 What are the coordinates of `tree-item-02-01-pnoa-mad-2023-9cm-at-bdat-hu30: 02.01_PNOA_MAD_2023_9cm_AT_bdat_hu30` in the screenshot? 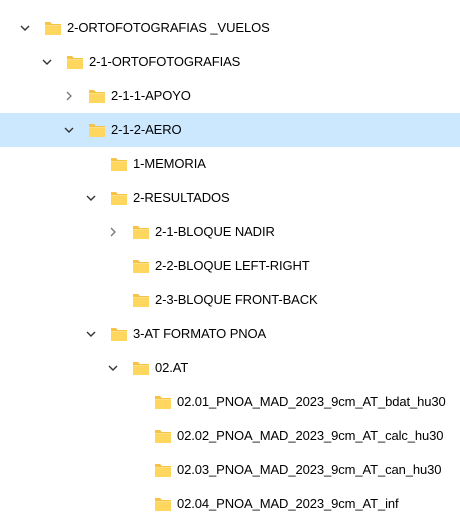 It's located at (230, 402).